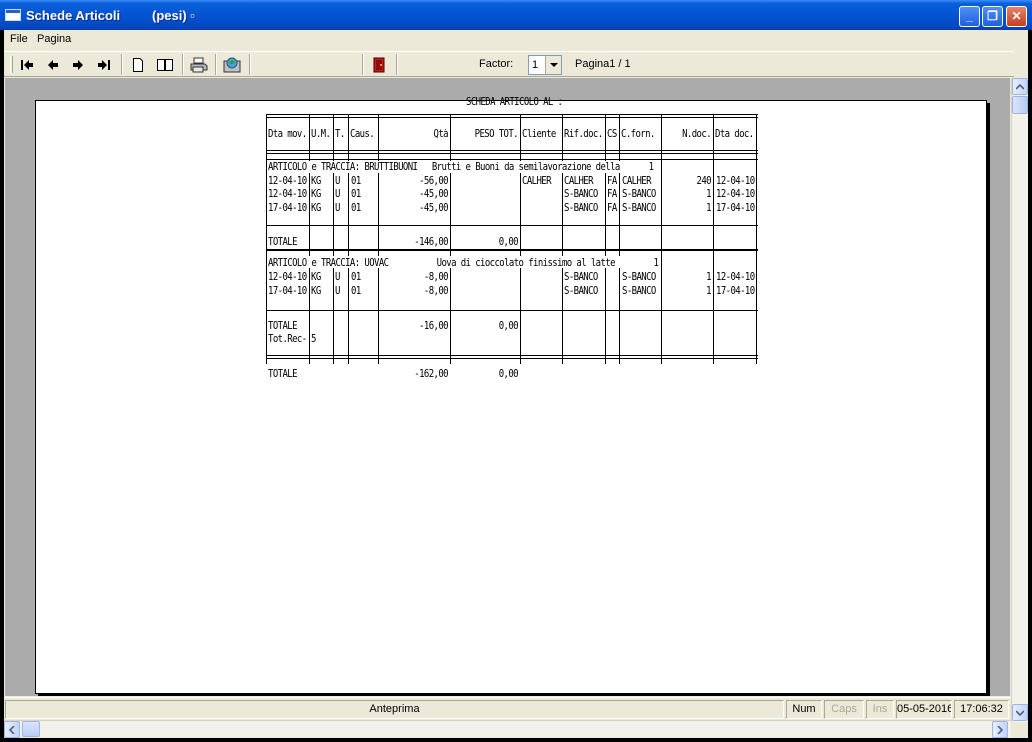 The height and width of the screenshot is (742, 1032). I want to click on previous-page-button, so click(53, 64).